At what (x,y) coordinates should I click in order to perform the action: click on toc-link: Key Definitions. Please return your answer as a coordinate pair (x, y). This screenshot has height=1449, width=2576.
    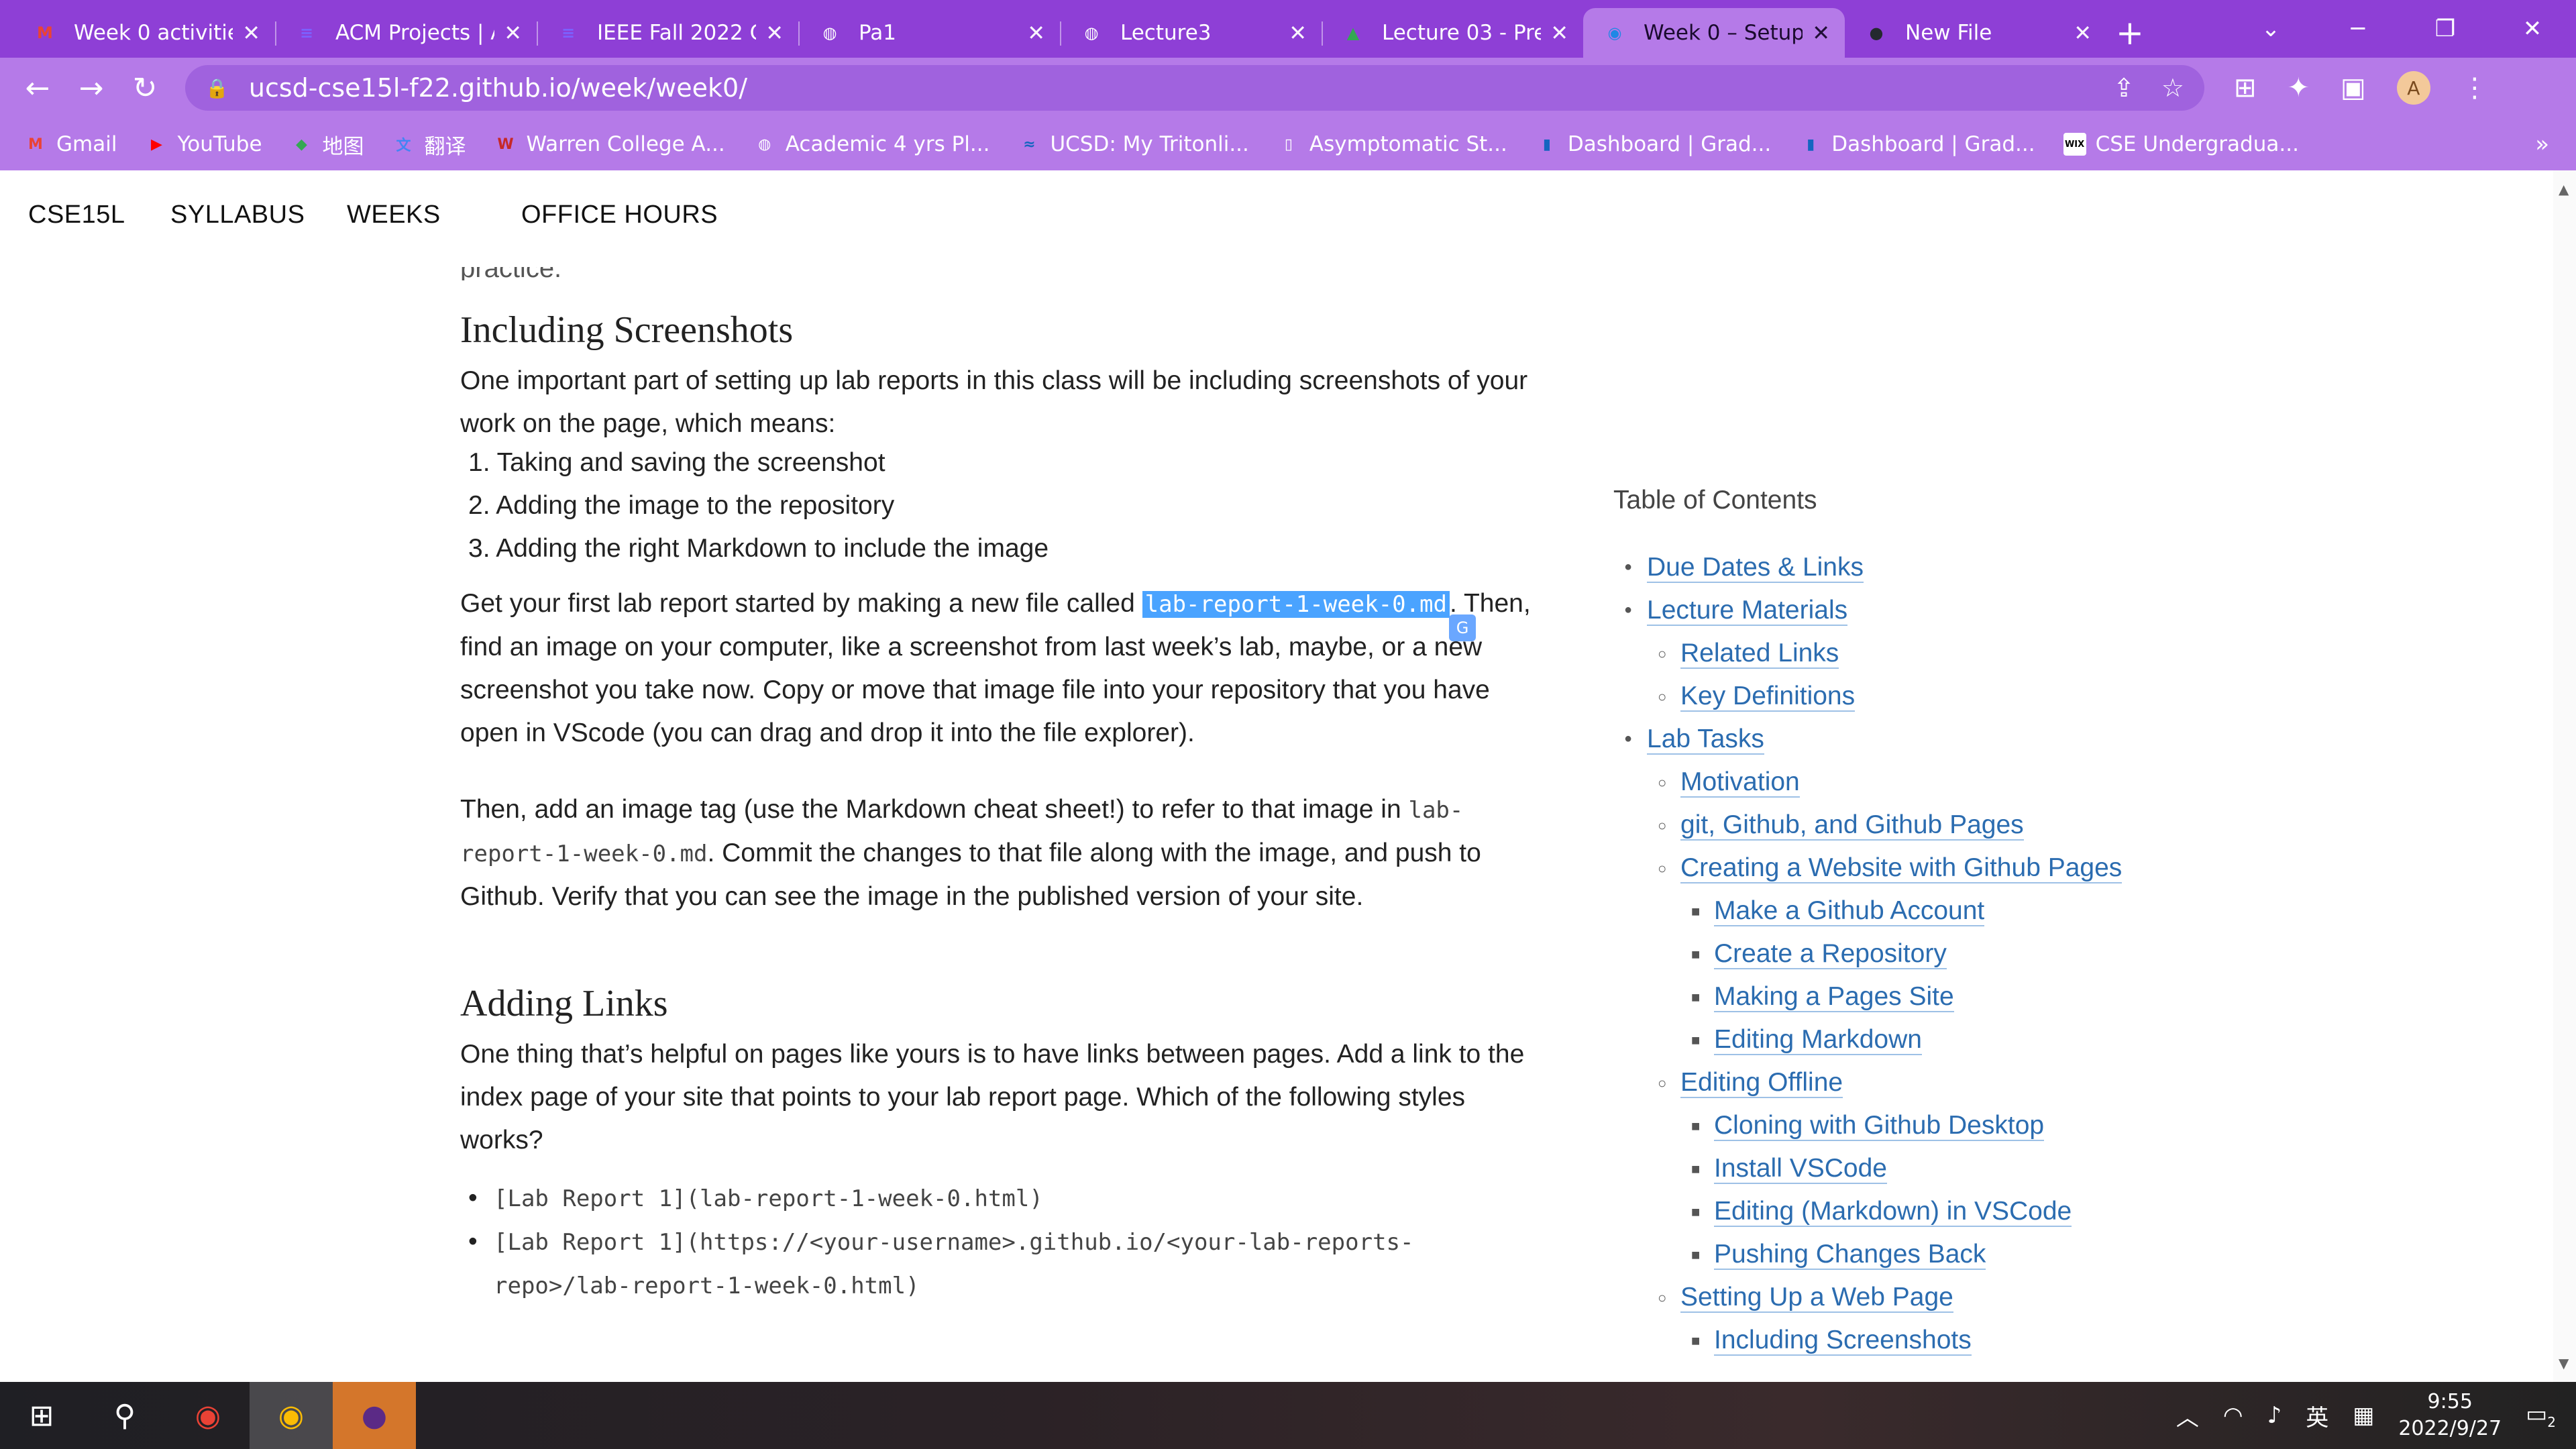
    Looking at the image, I should click on (1768, 697).